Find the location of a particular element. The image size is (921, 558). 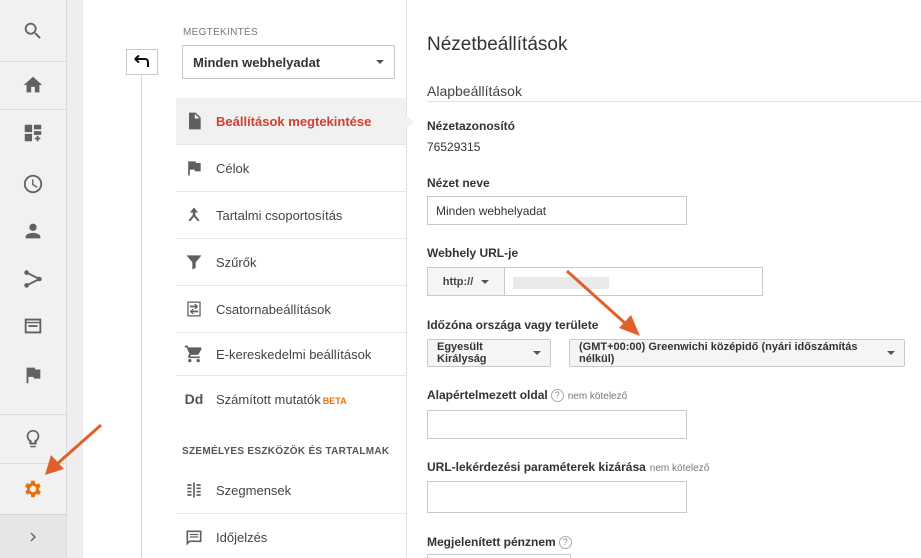

document-icon is located at coordinates (194, 121).